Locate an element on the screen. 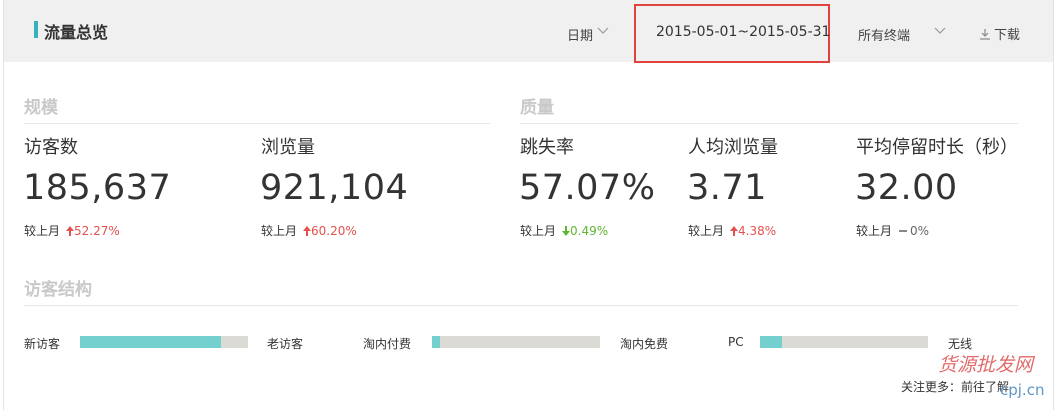 The width and height of the screenshot is (1057, 410). structure-right-label: 老访客 is located at coordinates (285, 344).